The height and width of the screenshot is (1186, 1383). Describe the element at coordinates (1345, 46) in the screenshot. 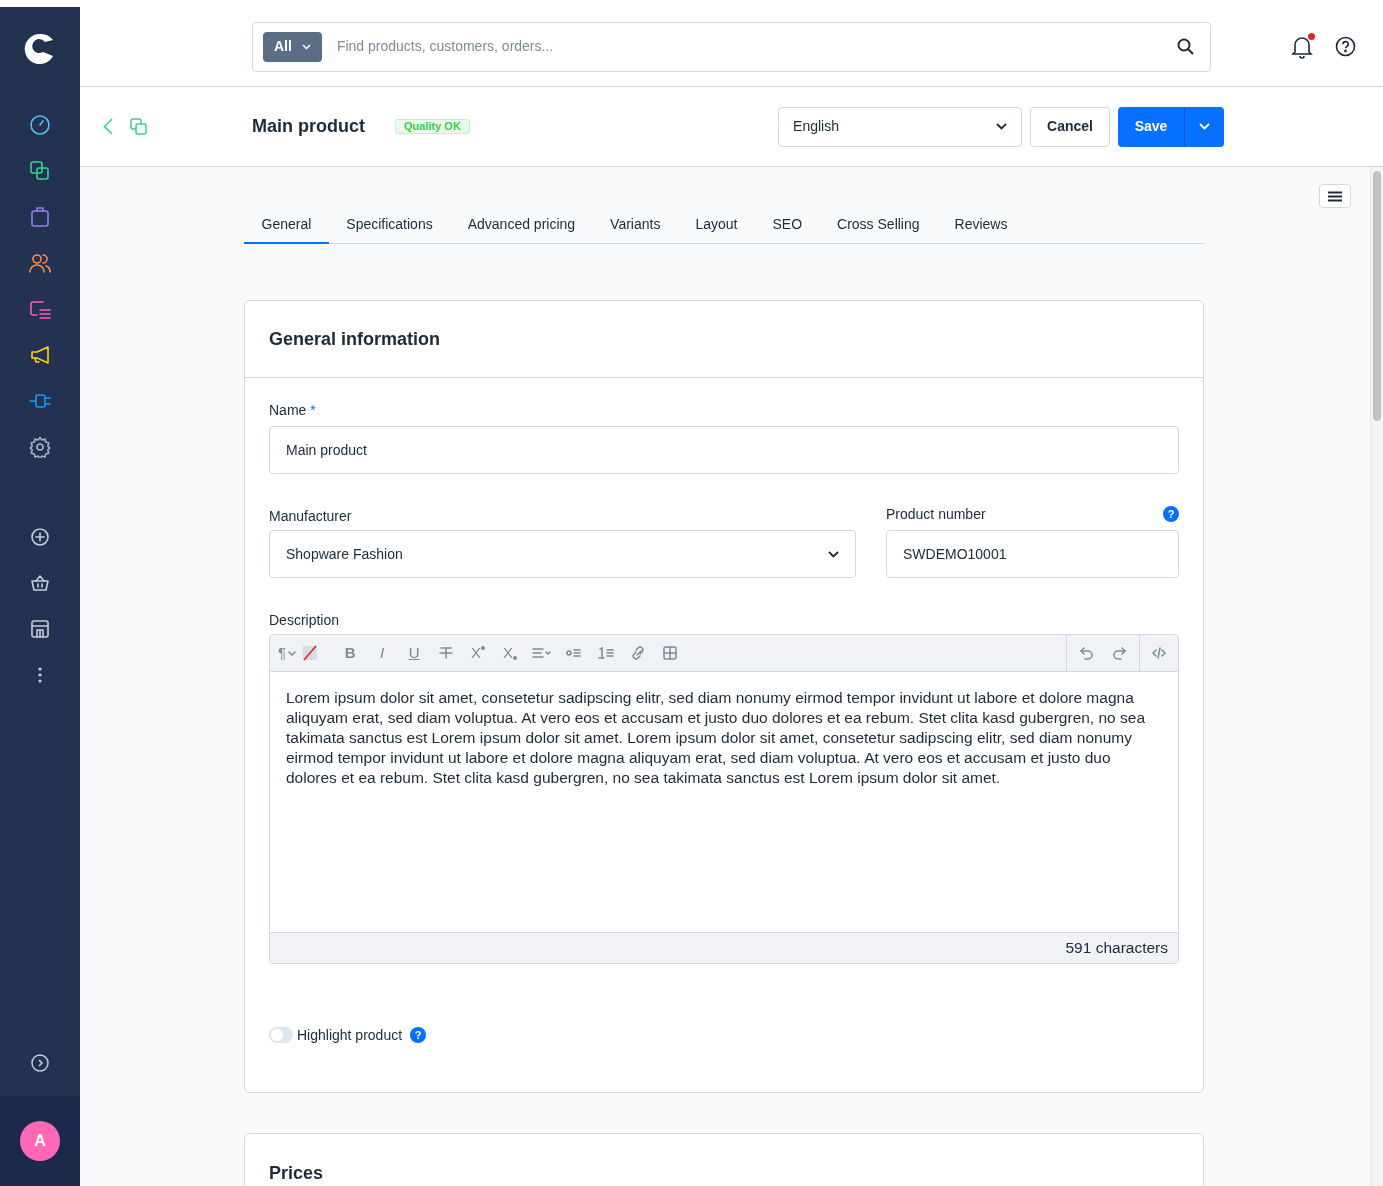

I see `help-icon` at that location.